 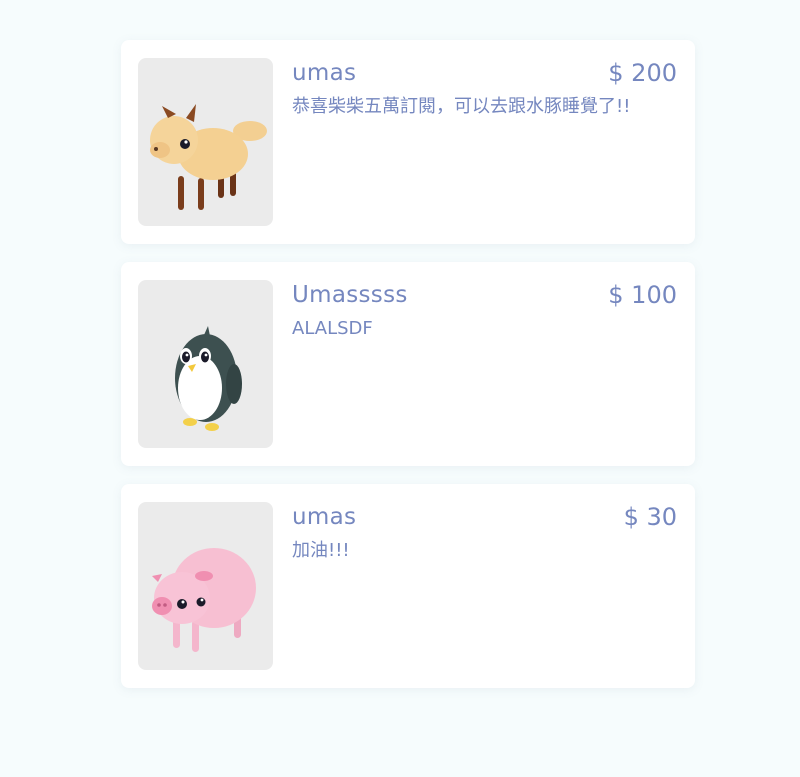 What do you see at coordinates (208, 157) in the screenshot?
I see `deer-icon` at bounding box center [208, 157].